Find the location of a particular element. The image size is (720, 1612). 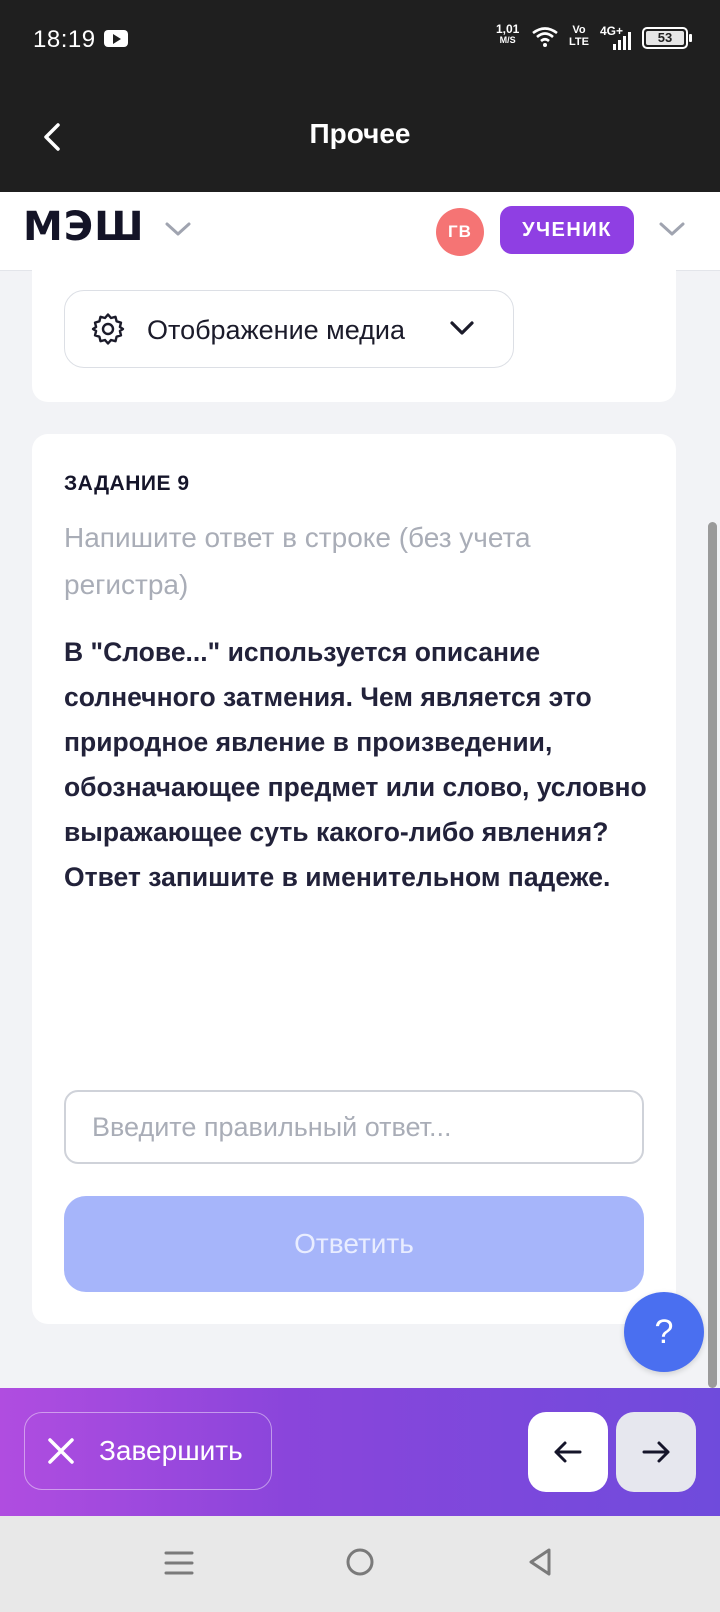

network-speed-unit: M/S is located at coordinates (507, 40).